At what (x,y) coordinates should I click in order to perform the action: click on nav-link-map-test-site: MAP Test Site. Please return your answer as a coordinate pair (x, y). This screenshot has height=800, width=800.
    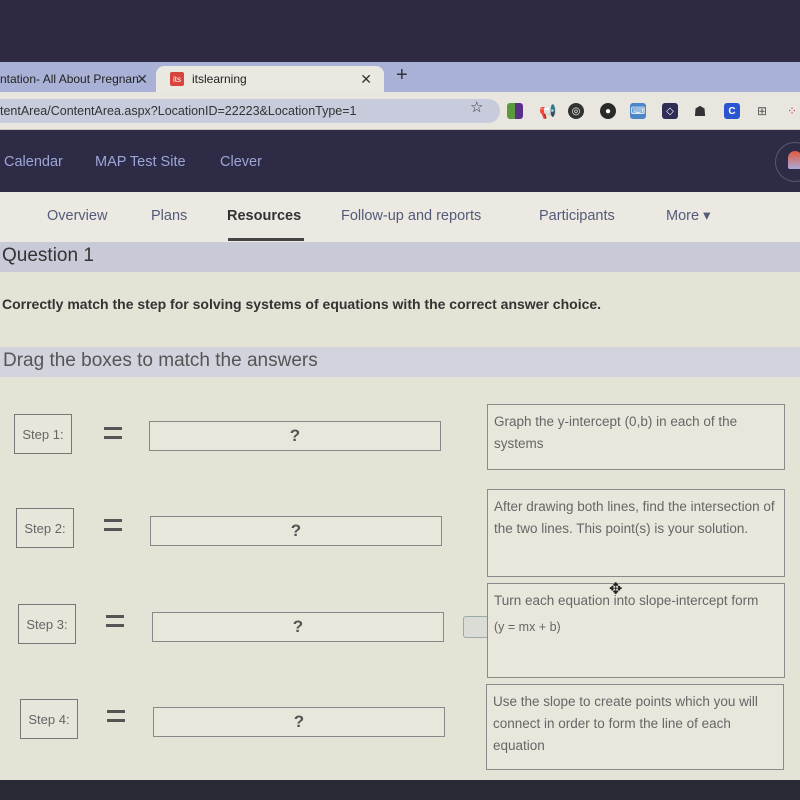
    Looking at the image, I should click on (140, 162).